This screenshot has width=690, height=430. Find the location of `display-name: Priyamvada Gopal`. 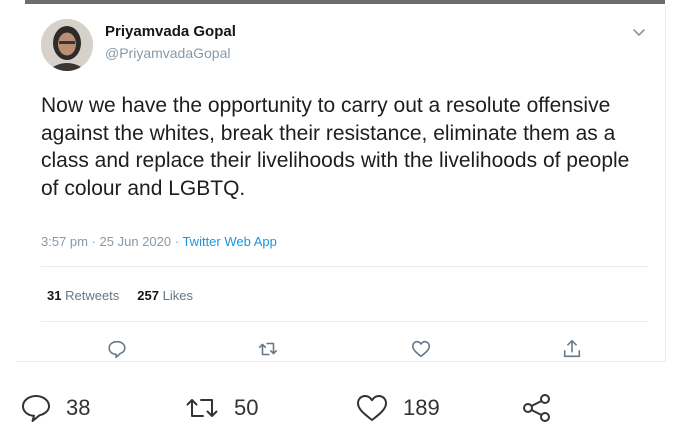

display-name: Priyamvada Gopal is located at coordinates (170, 31).